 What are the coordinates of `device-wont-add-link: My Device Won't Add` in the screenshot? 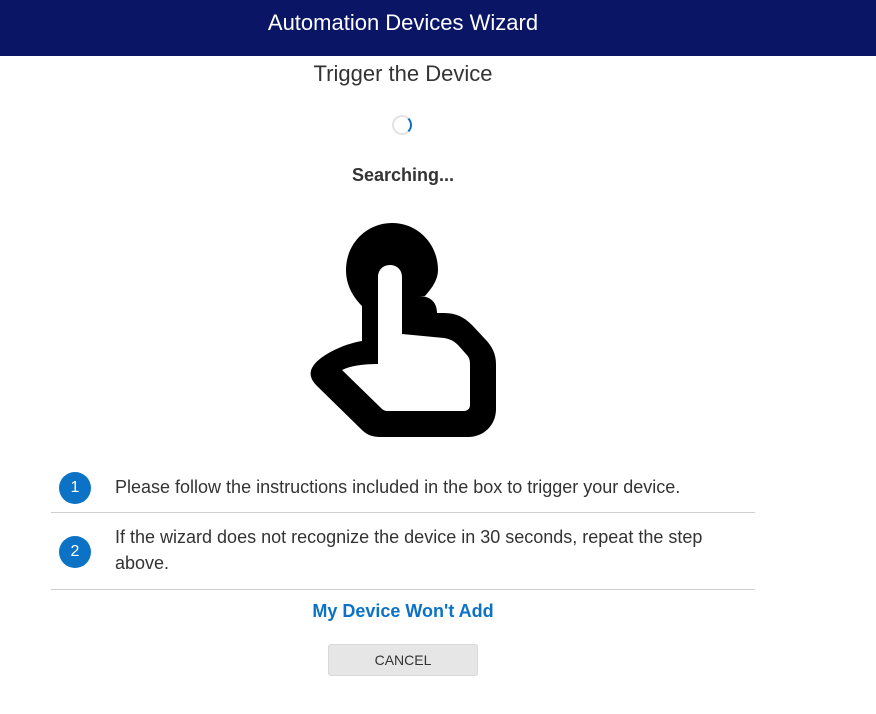 It's located at (403, 611).